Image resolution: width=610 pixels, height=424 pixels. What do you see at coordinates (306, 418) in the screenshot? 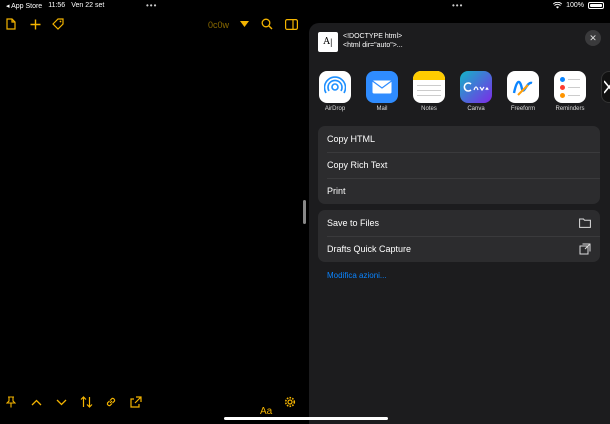
I see `home-indicator` at bounding box center [306, 418].